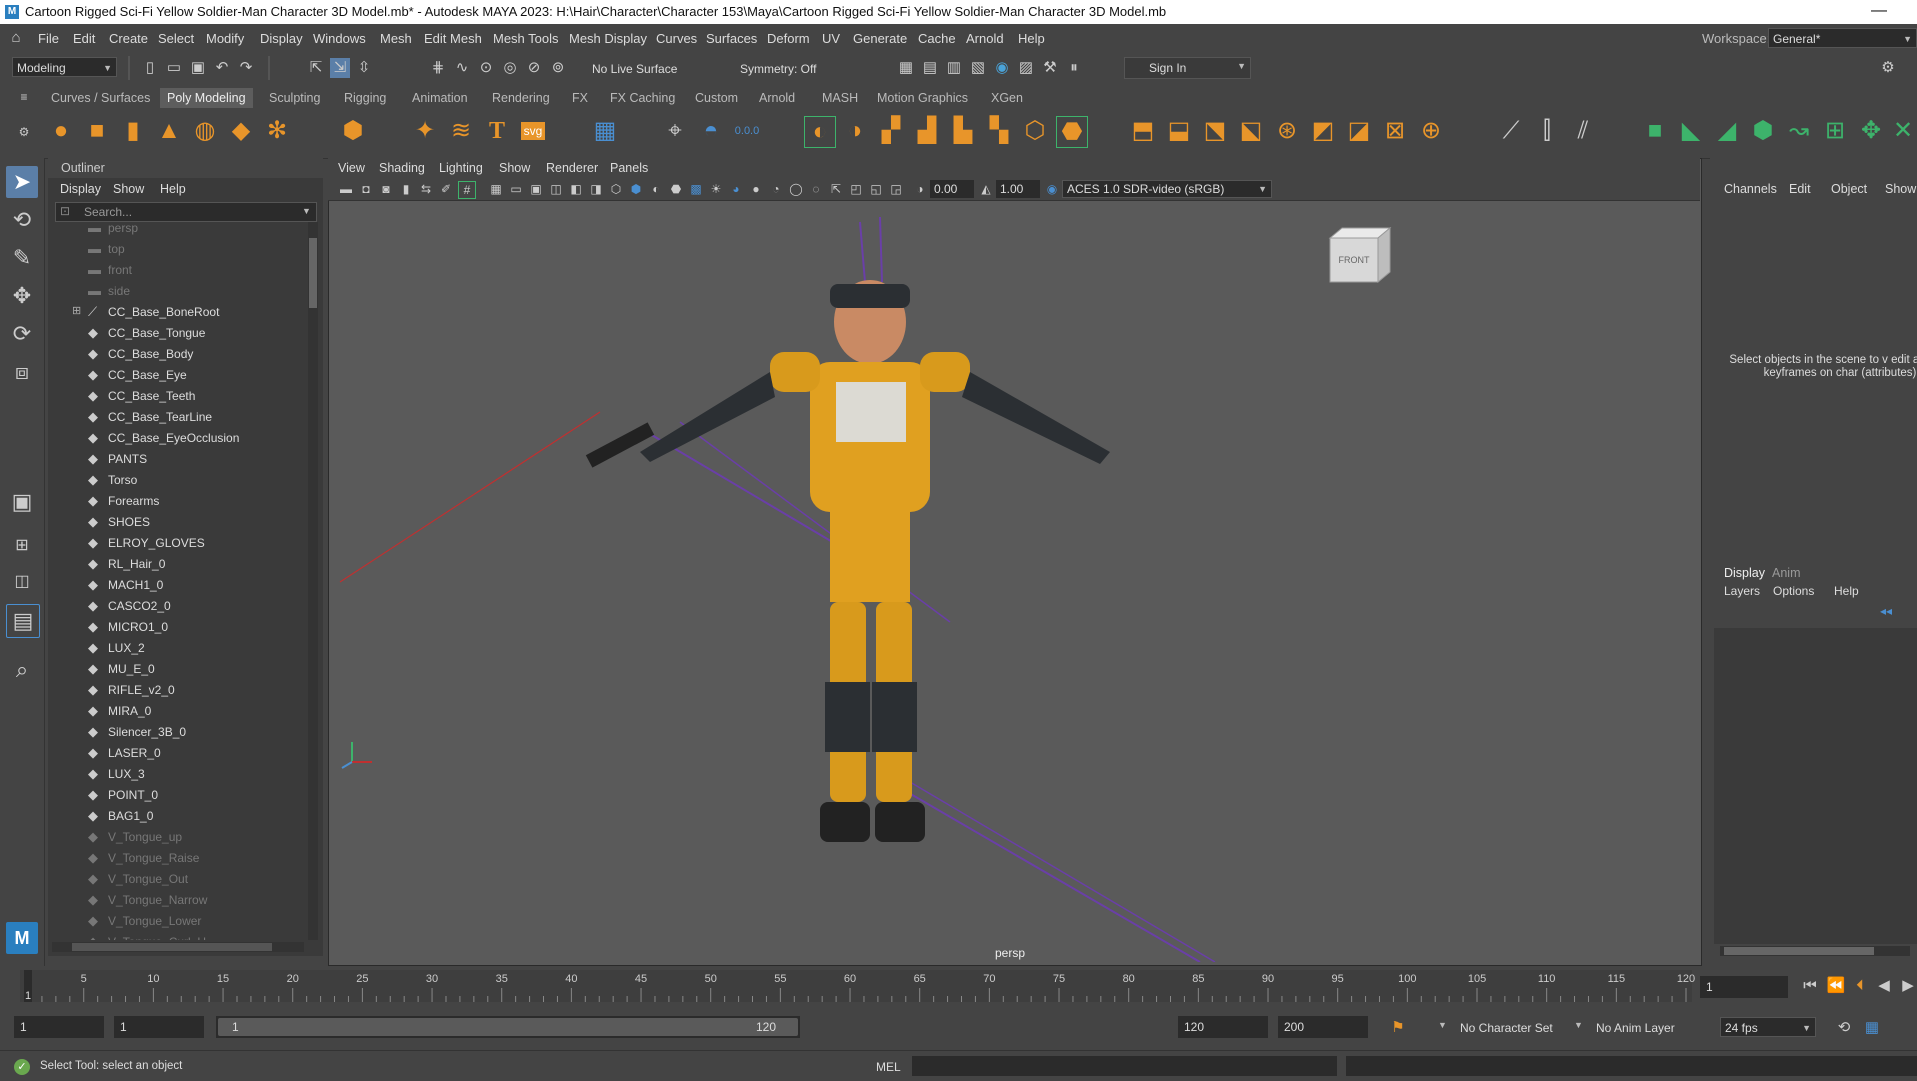  I want to click on delete-edge-icon: ✕, so click(1902, 131).